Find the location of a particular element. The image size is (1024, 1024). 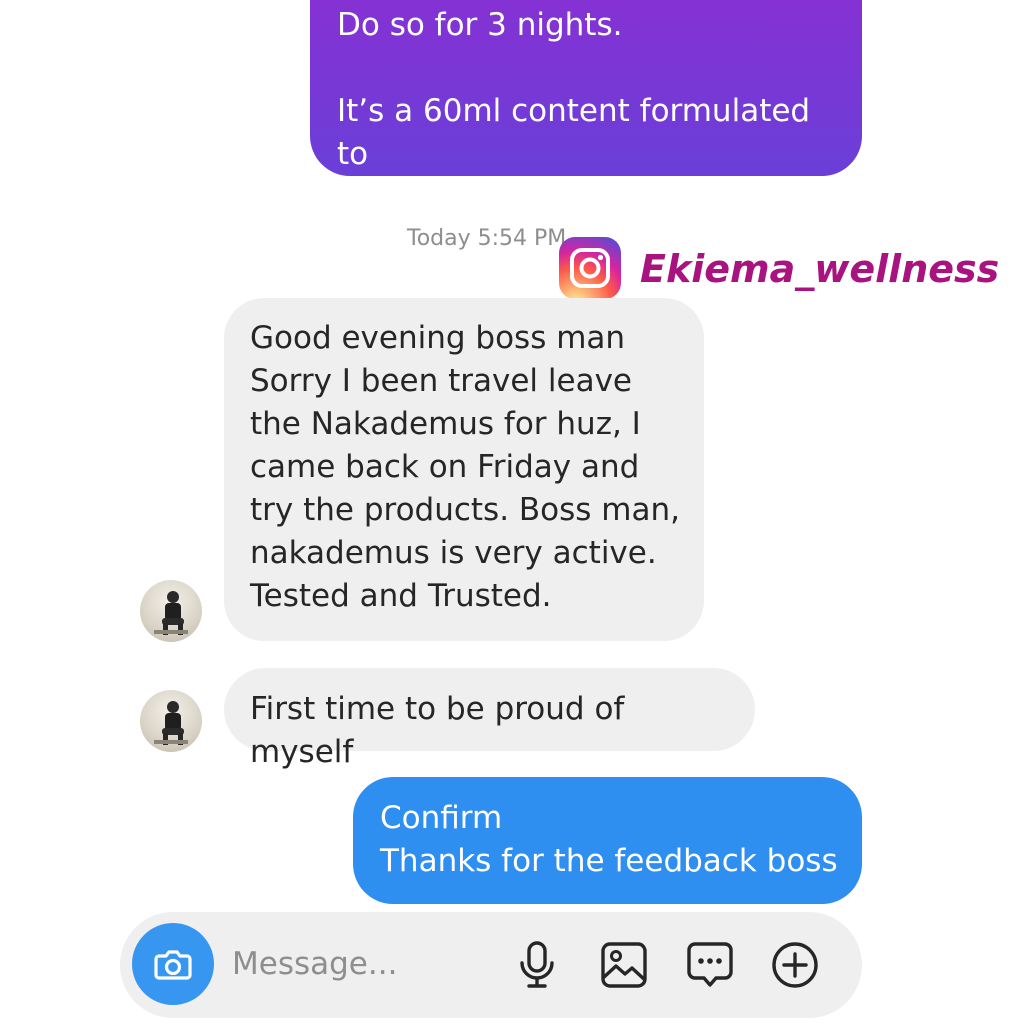

more-options-button is located at coordinates (795, 965).